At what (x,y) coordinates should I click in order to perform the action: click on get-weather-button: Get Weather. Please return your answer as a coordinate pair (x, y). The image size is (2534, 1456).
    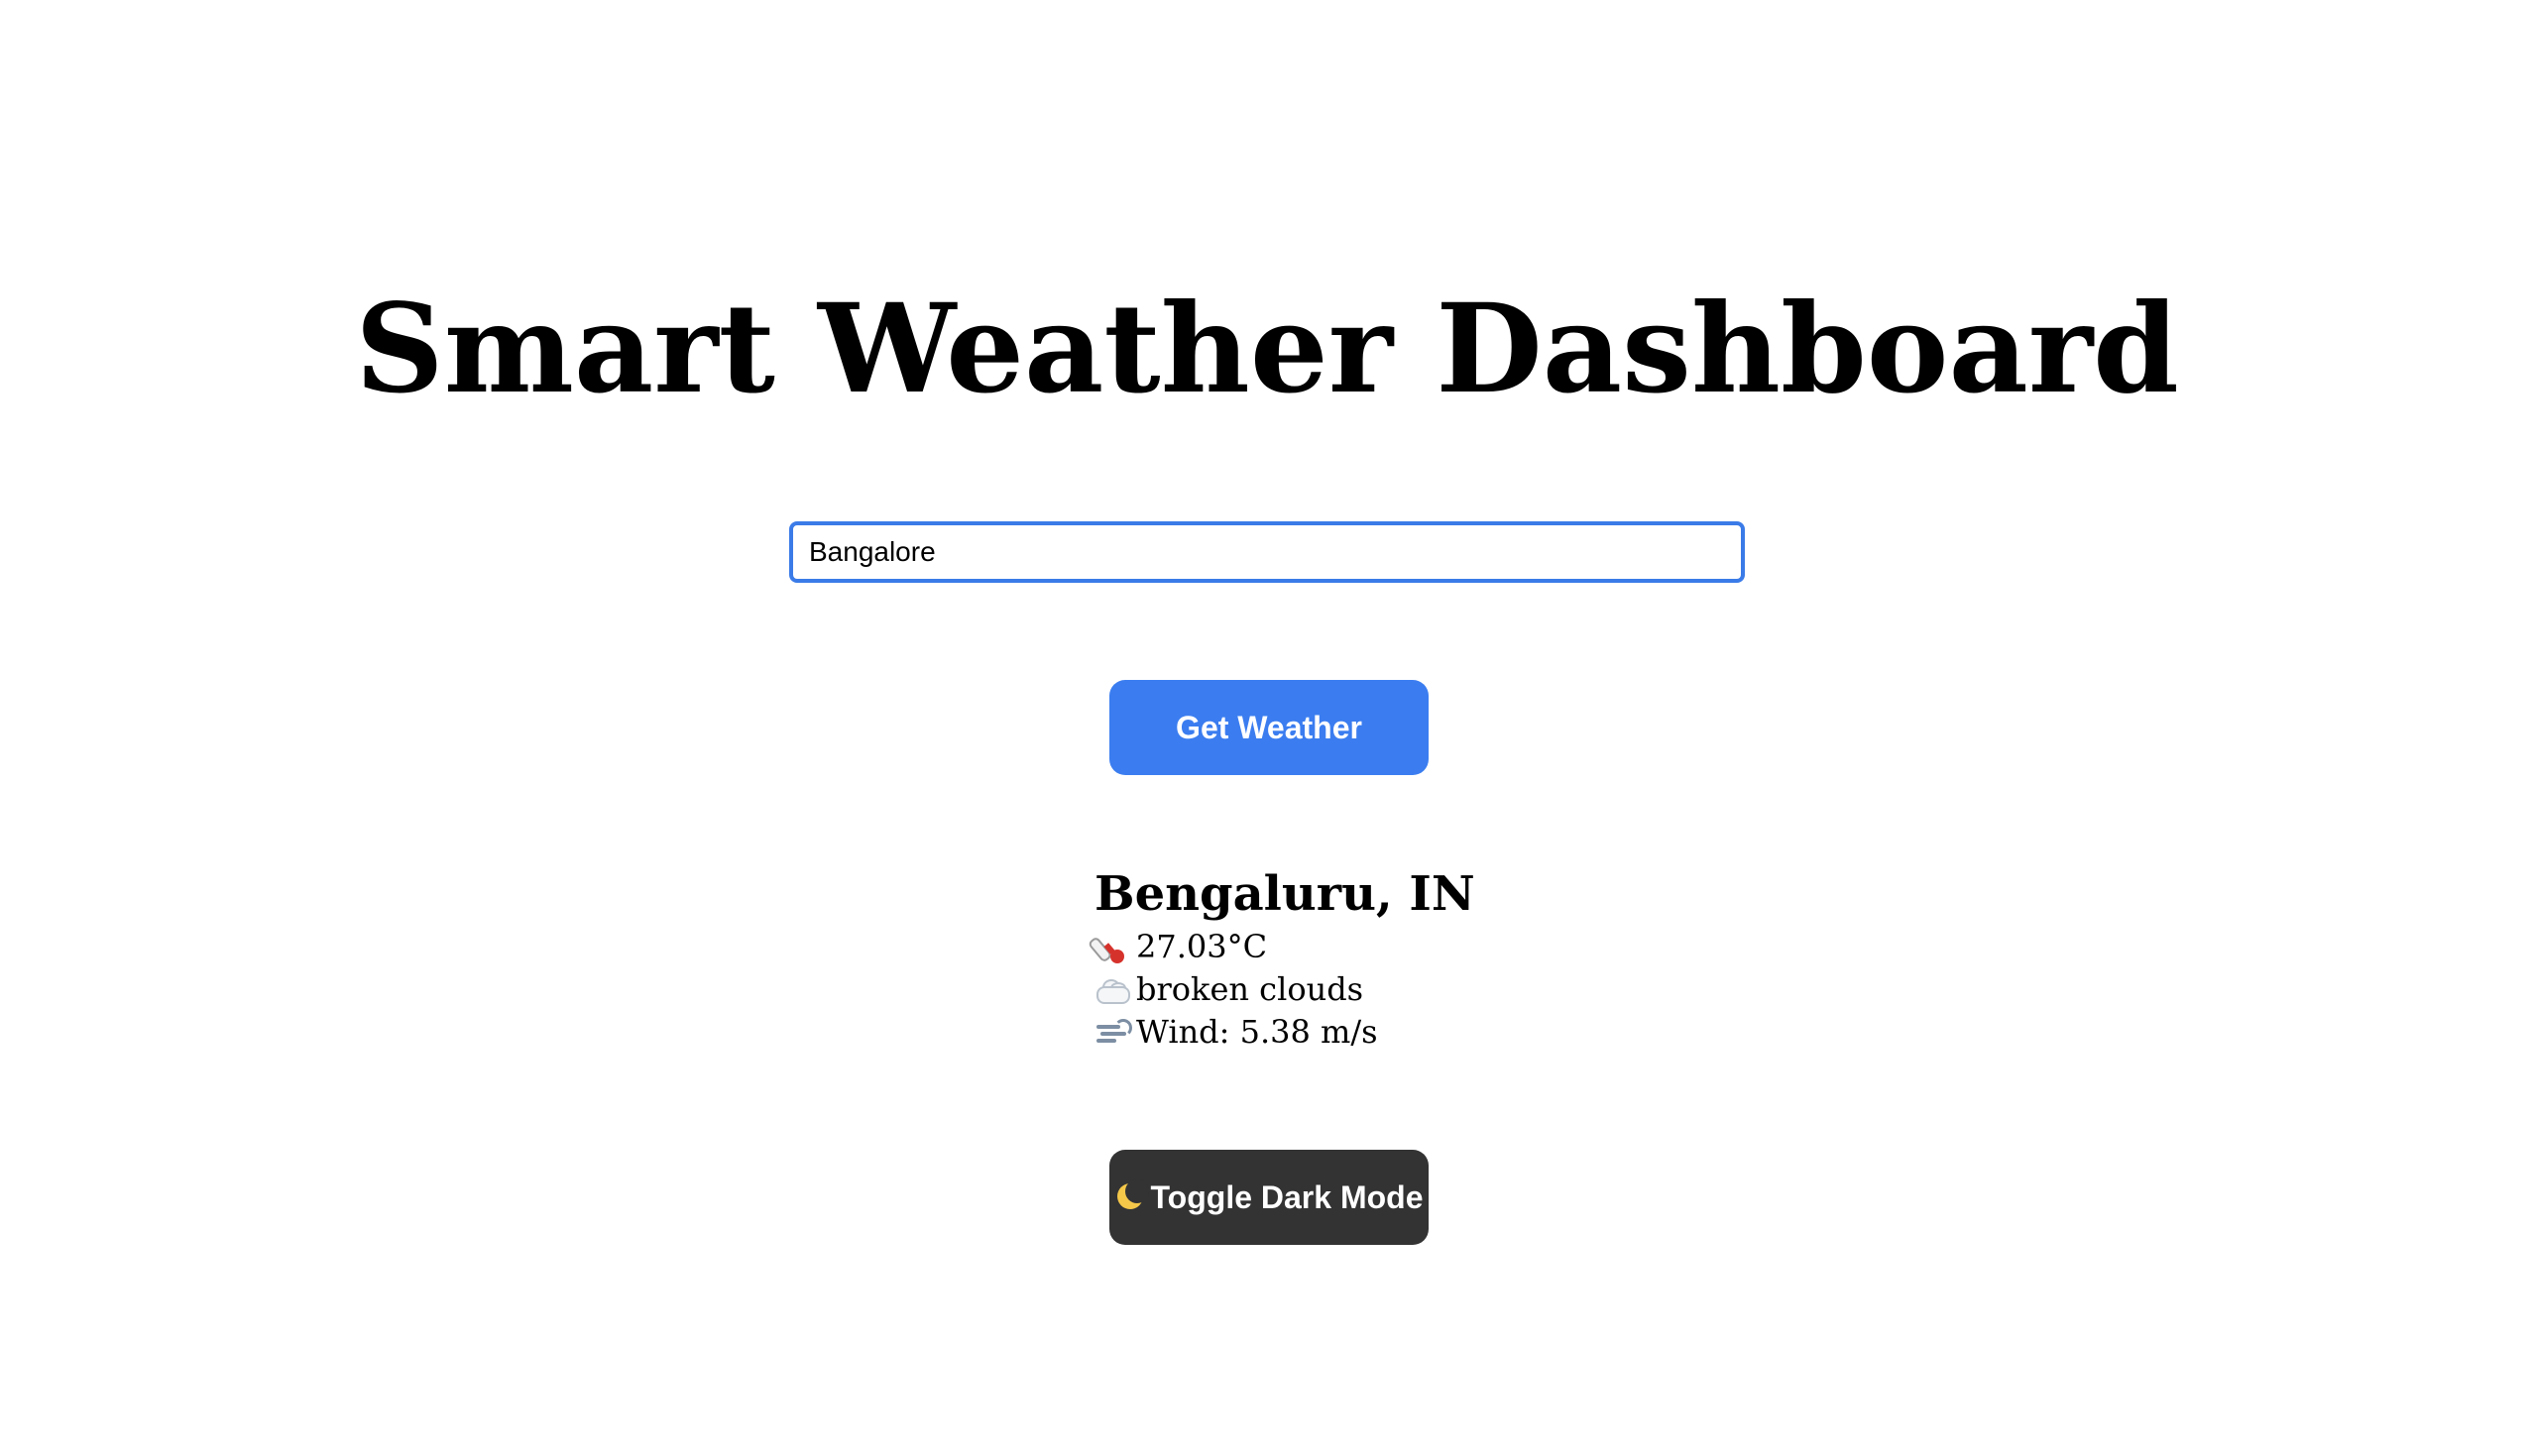
    Looking at the image, I should click on (1269, 727).